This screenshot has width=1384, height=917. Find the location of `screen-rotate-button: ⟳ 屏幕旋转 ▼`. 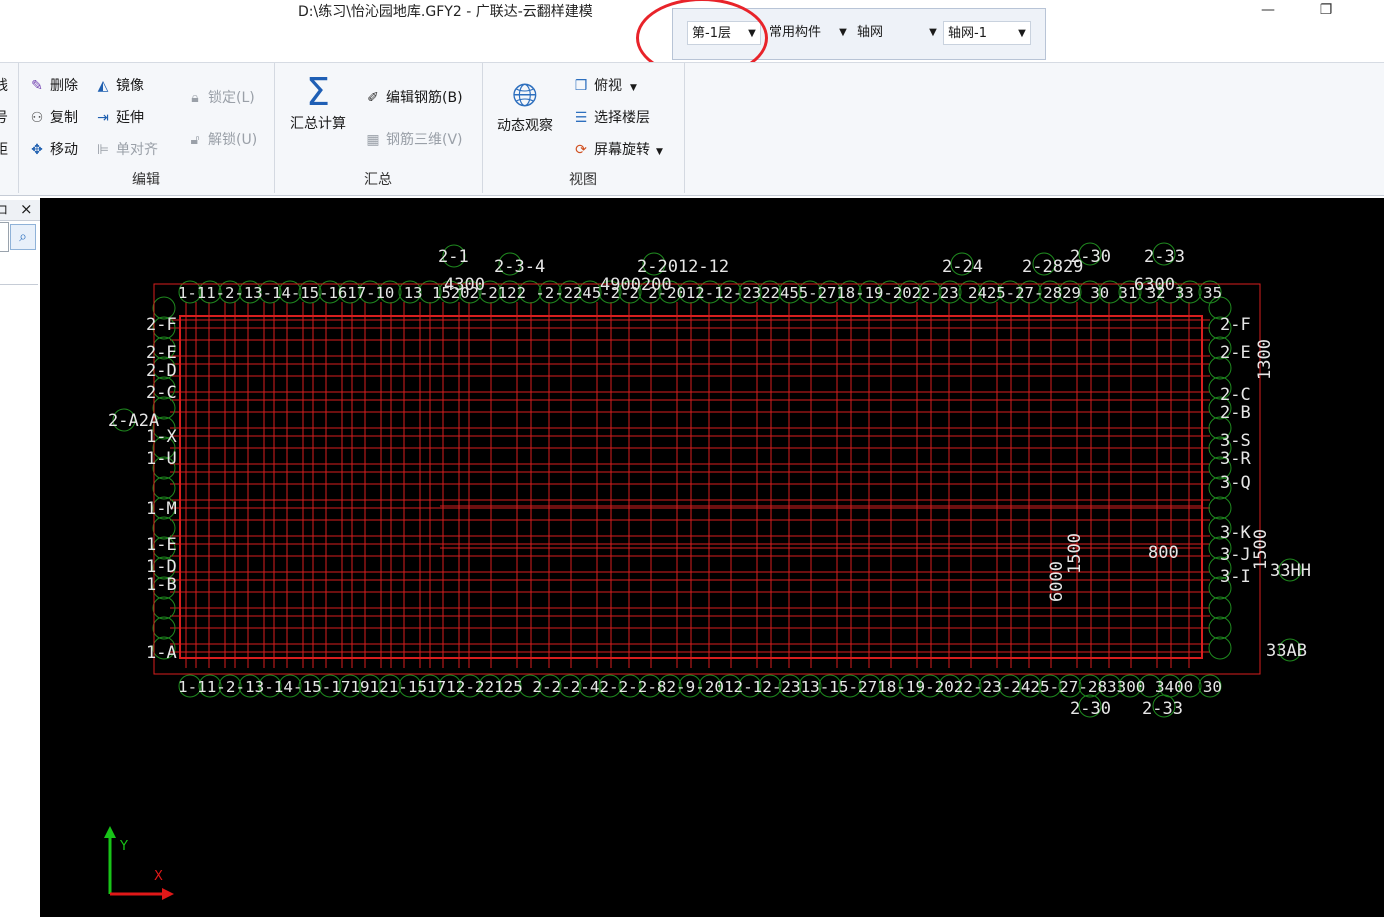

screen-rotate-button: ⟳ 屏幕旋转 ▼ is located at coordinates (617, 149).